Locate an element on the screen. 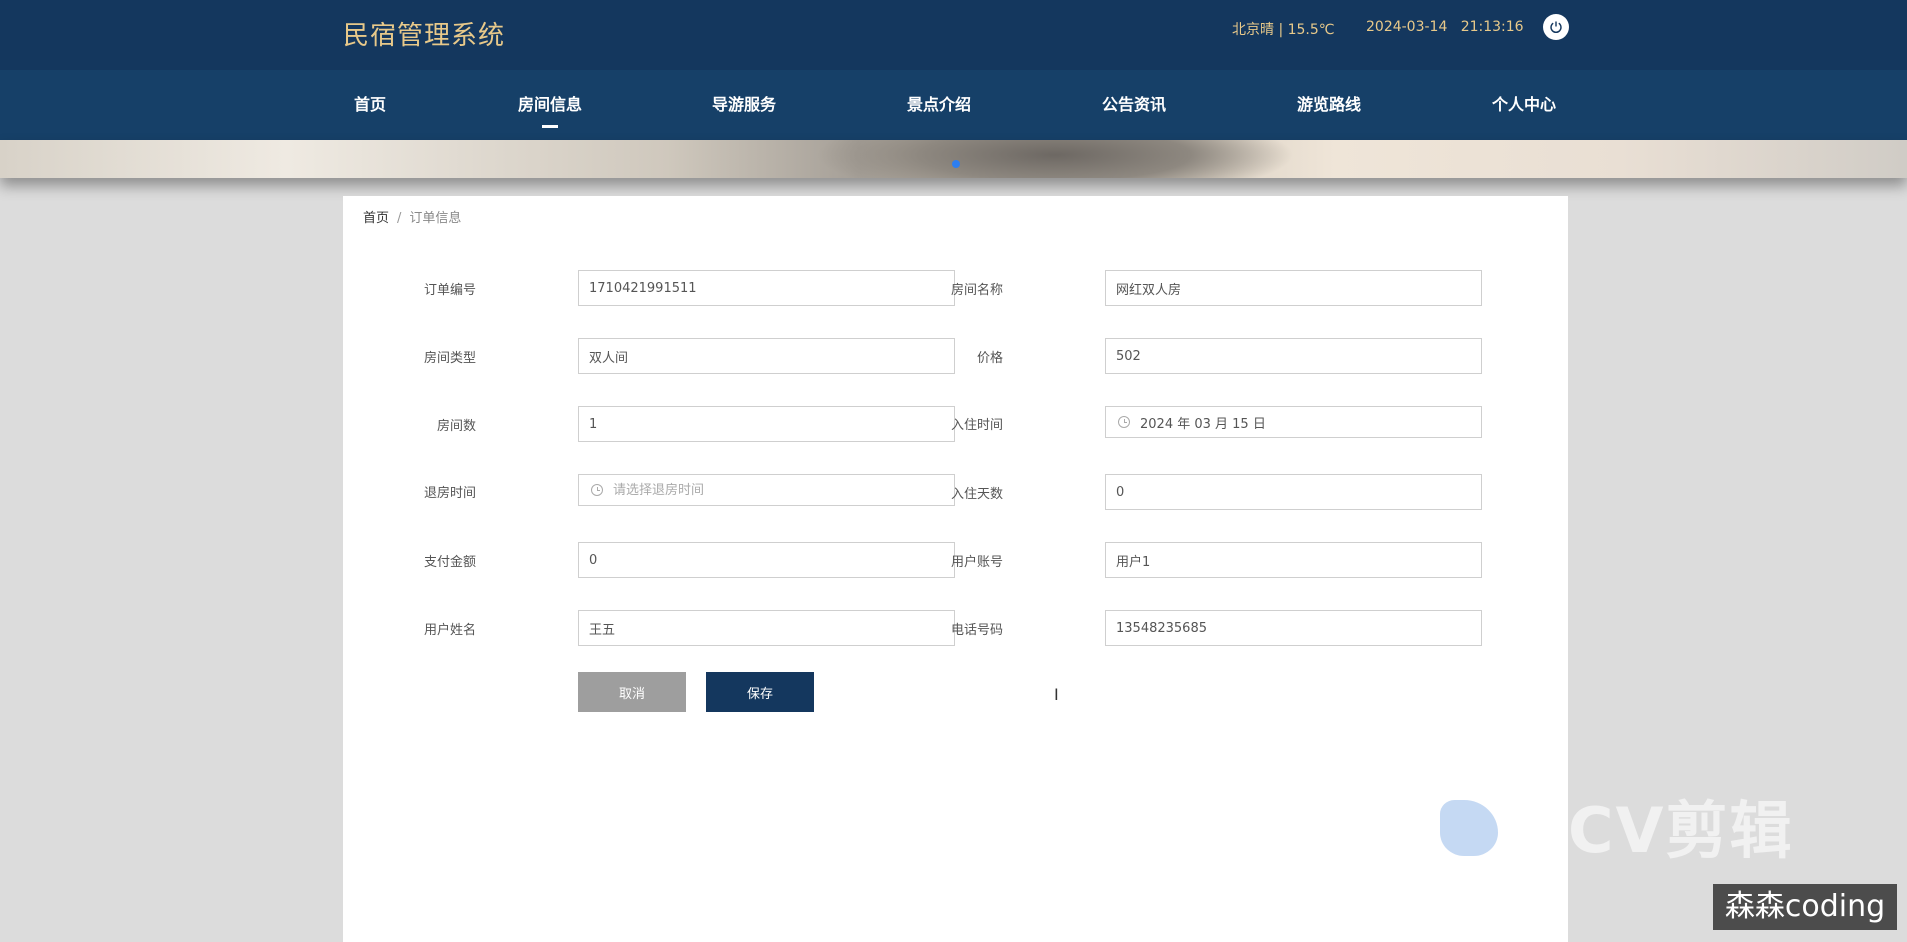 The width and height of the screenshot is (1907, 942). breadcrumb: 首页 / 订单信息 is located at coordinates (412, 216).